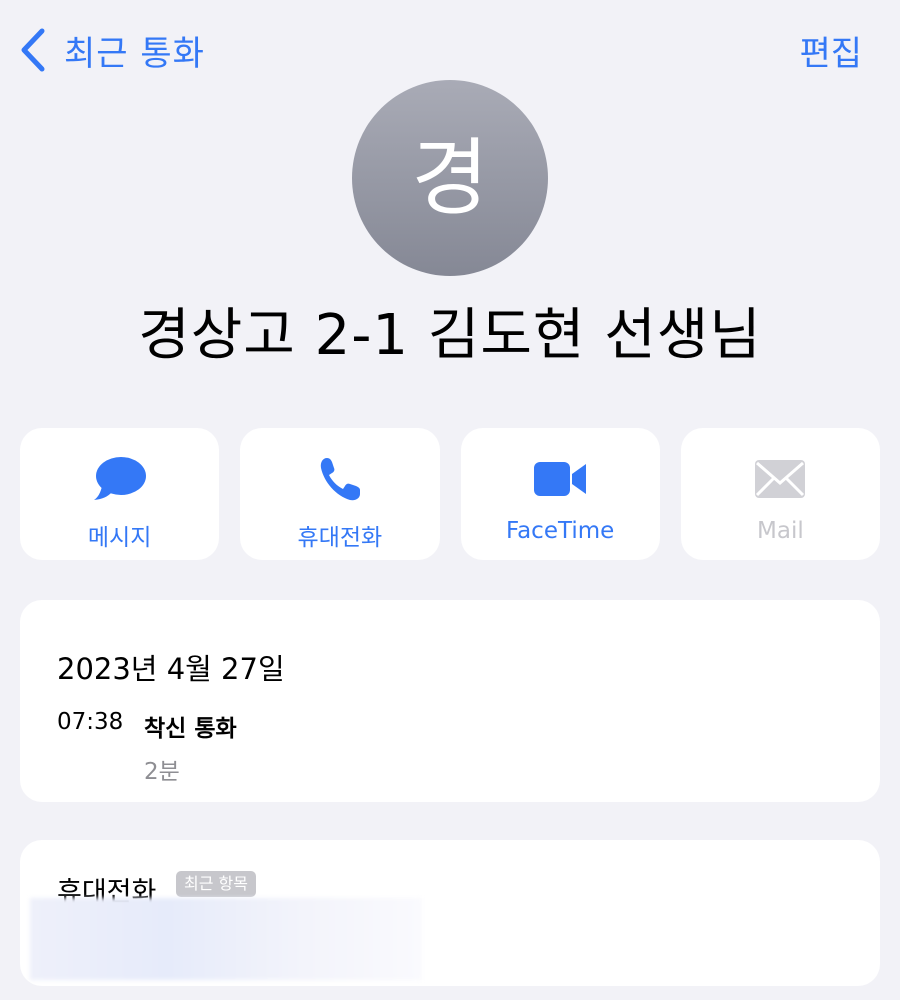 The image size is (900, 1000). I want to click on video-icon, so click(560, 479).